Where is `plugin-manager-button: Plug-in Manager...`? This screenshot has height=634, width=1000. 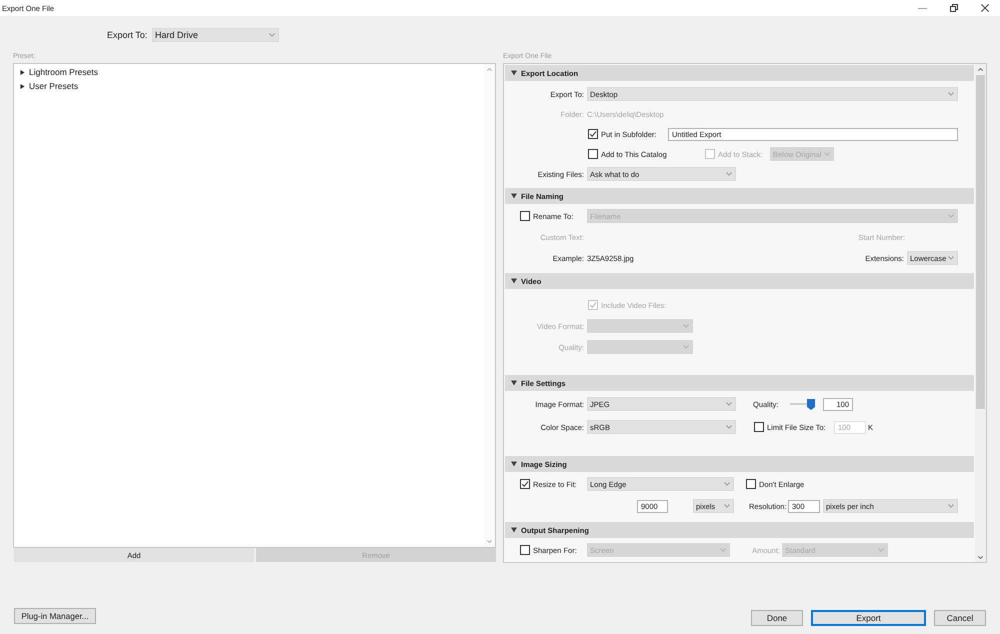 plugin-manager-button: Plug-in Manager... is located at coordinates (55, 616).